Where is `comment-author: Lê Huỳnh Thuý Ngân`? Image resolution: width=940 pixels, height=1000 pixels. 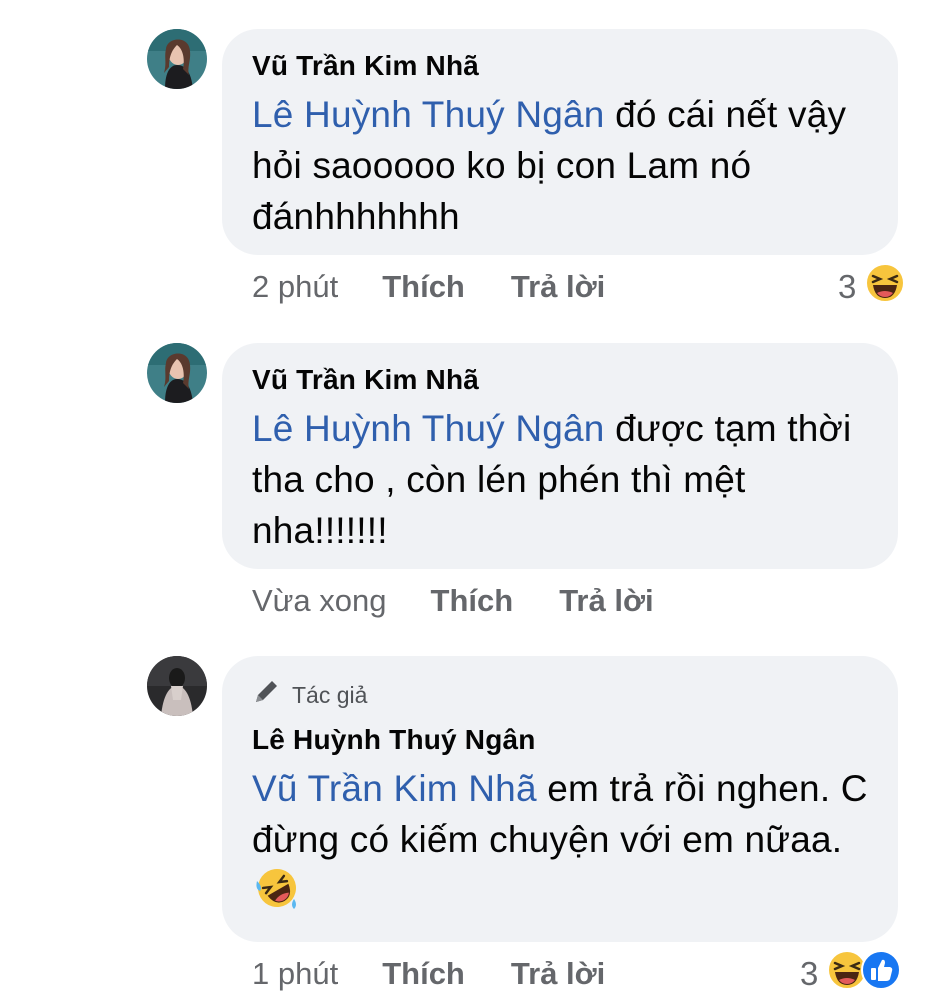
comment-author: Lê Huỳnh Thuý Ngân is located at coordinates (560, 740).